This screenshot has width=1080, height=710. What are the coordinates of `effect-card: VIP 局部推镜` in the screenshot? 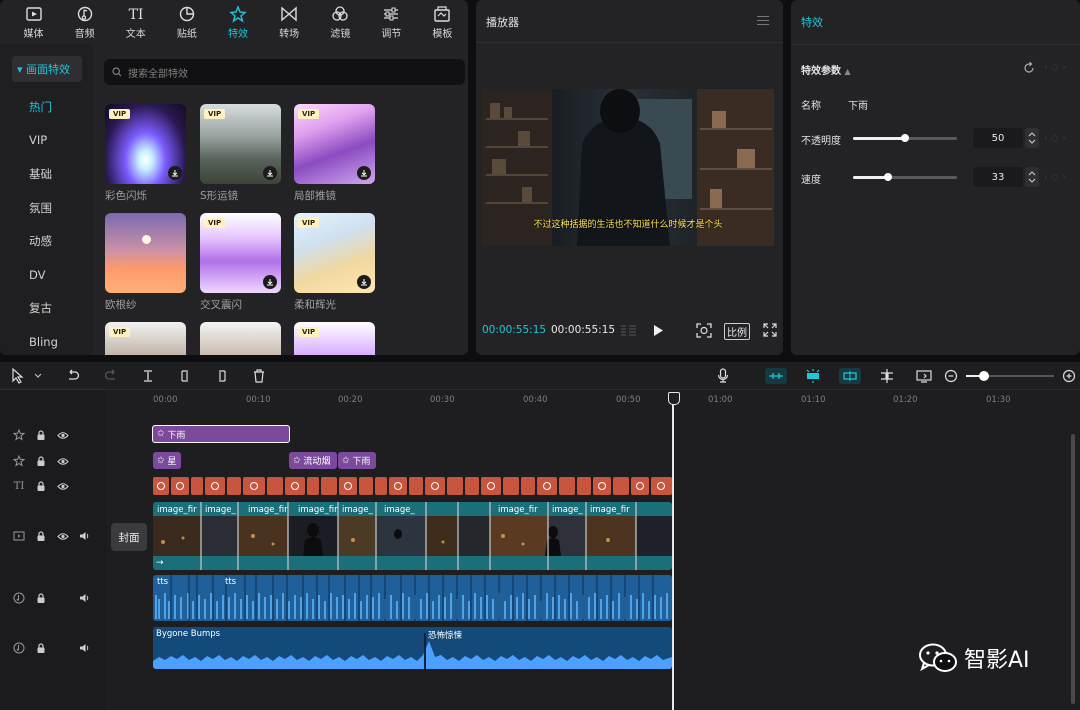 It's located at (334, 153).